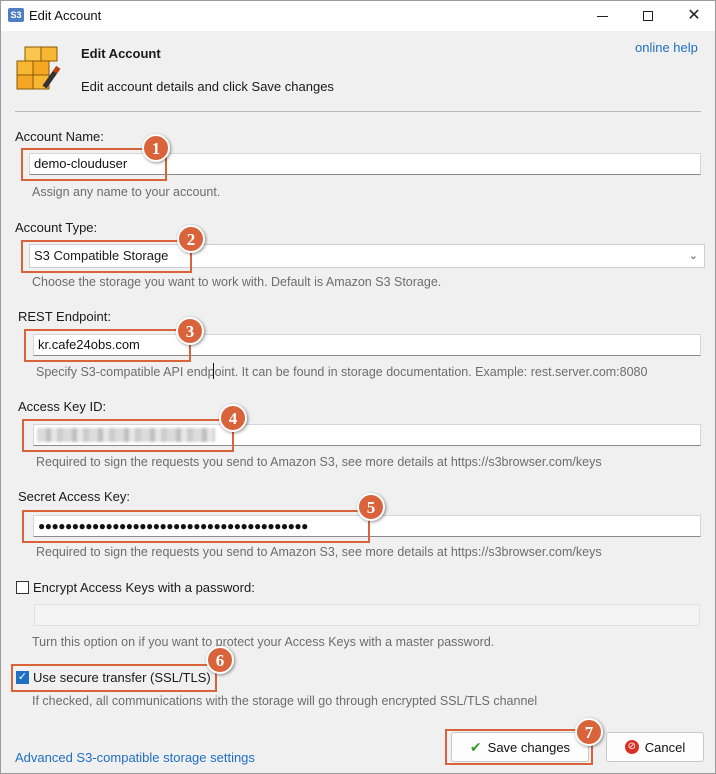 Image resolution: width=716 pixels, height=774 pixels. Describe the element at coordinates (65, 15) in the screenshot. I see `window-title: Edit Account` at that location.